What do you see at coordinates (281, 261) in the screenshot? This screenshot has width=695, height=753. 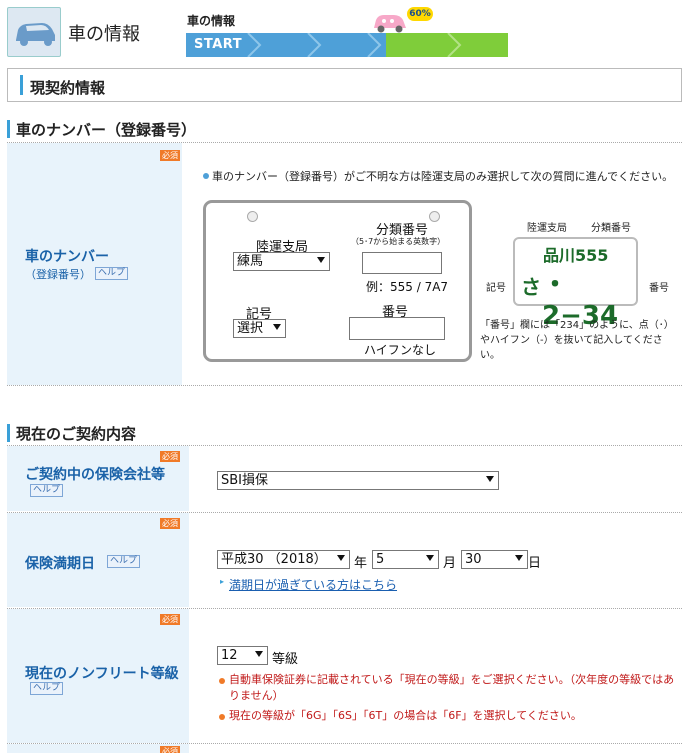 I see `rikuun-select: 練馬` at bounding box center [281, 261].